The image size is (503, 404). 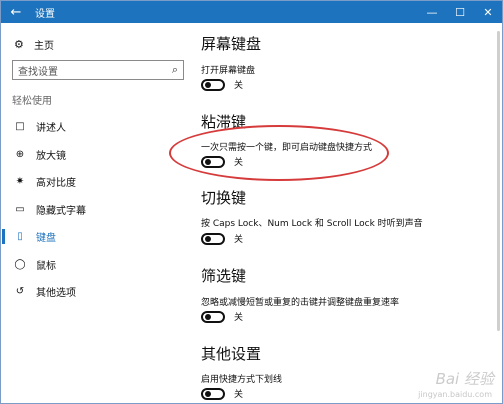 What do you see at coordinates (44, 46) in the screenshot?
I see `home-label: 主页` at bounding box center [44, 46].